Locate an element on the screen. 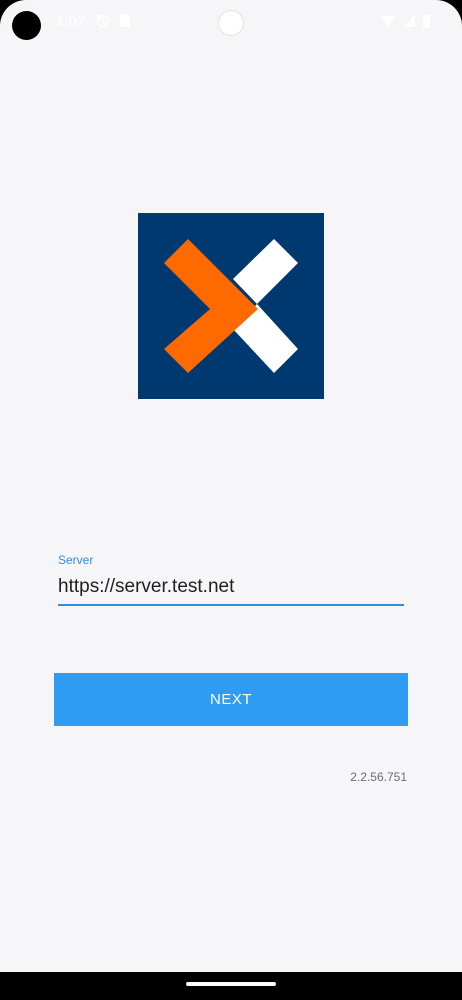  server-field: Server is located at coordinates (231, 579).